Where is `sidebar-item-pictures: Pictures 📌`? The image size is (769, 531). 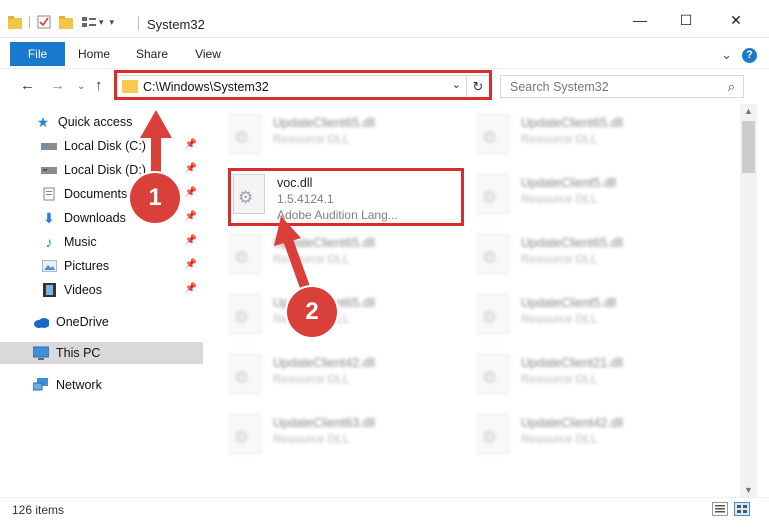 sidebar-item-pictures: Pictures 📌 is located at coordinates (101, 266).